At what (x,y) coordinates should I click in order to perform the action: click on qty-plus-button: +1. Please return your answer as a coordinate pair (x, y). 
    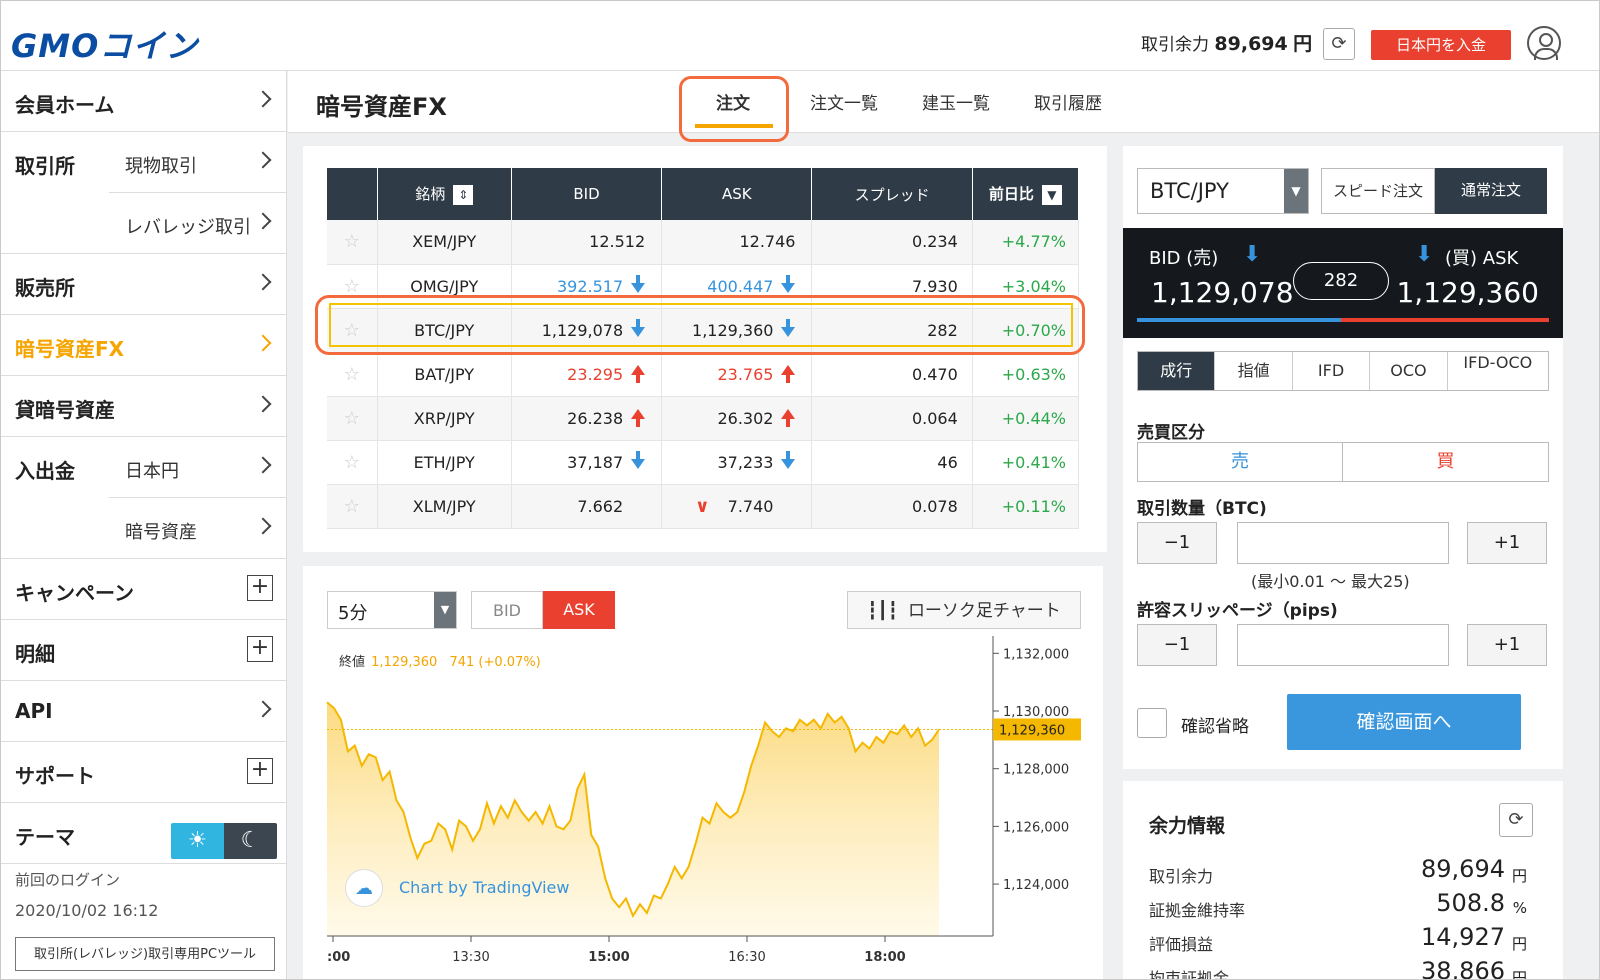
    Looking at the image, I should click on (1507, 543).